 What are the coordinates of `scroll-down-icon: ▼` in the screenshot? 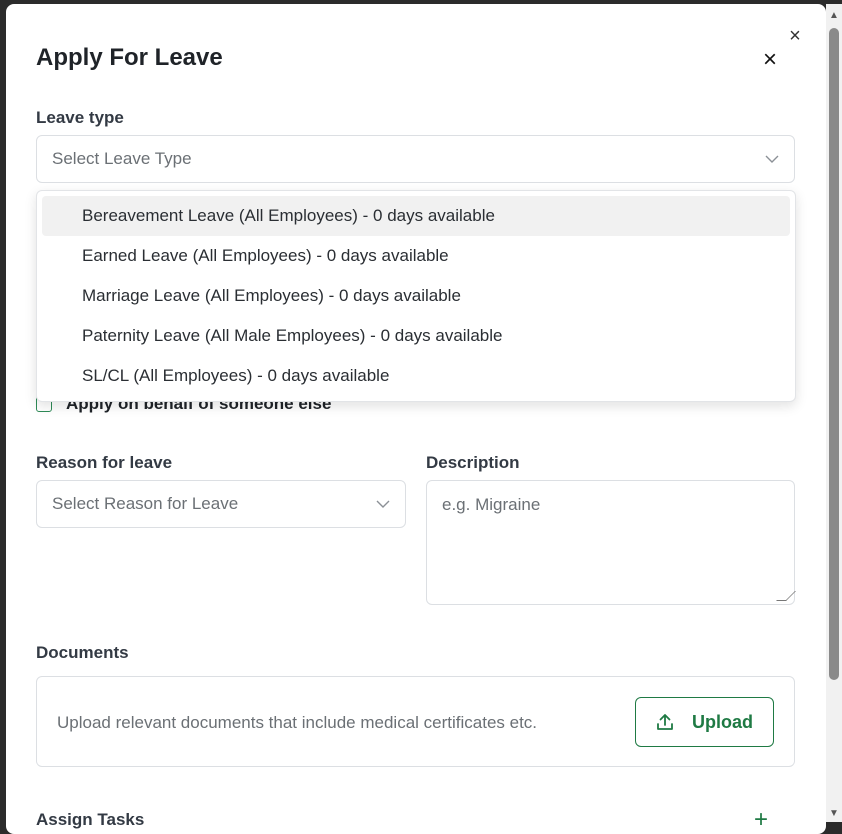 It's located at (834, 814).